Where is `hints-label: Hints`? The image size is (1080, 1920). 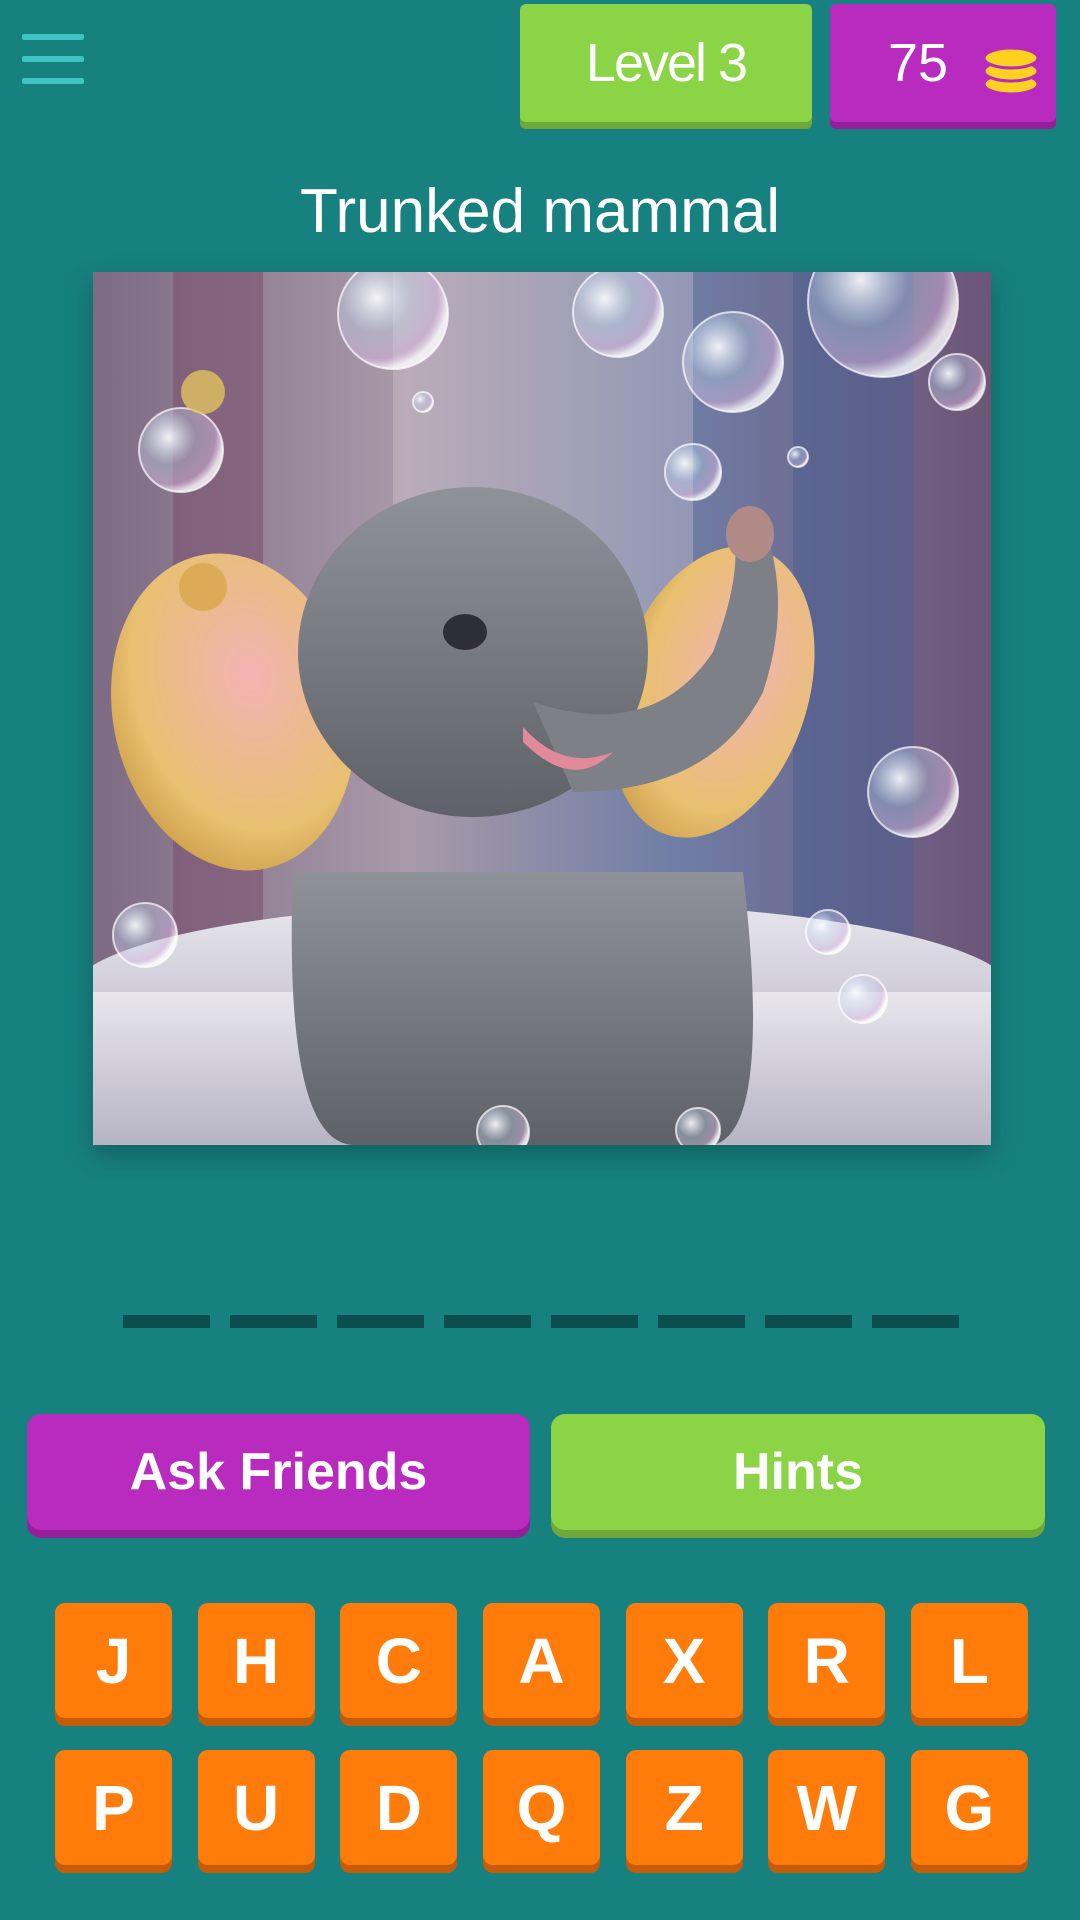 hints-label: Hints is located at coordinates (798, 1472).